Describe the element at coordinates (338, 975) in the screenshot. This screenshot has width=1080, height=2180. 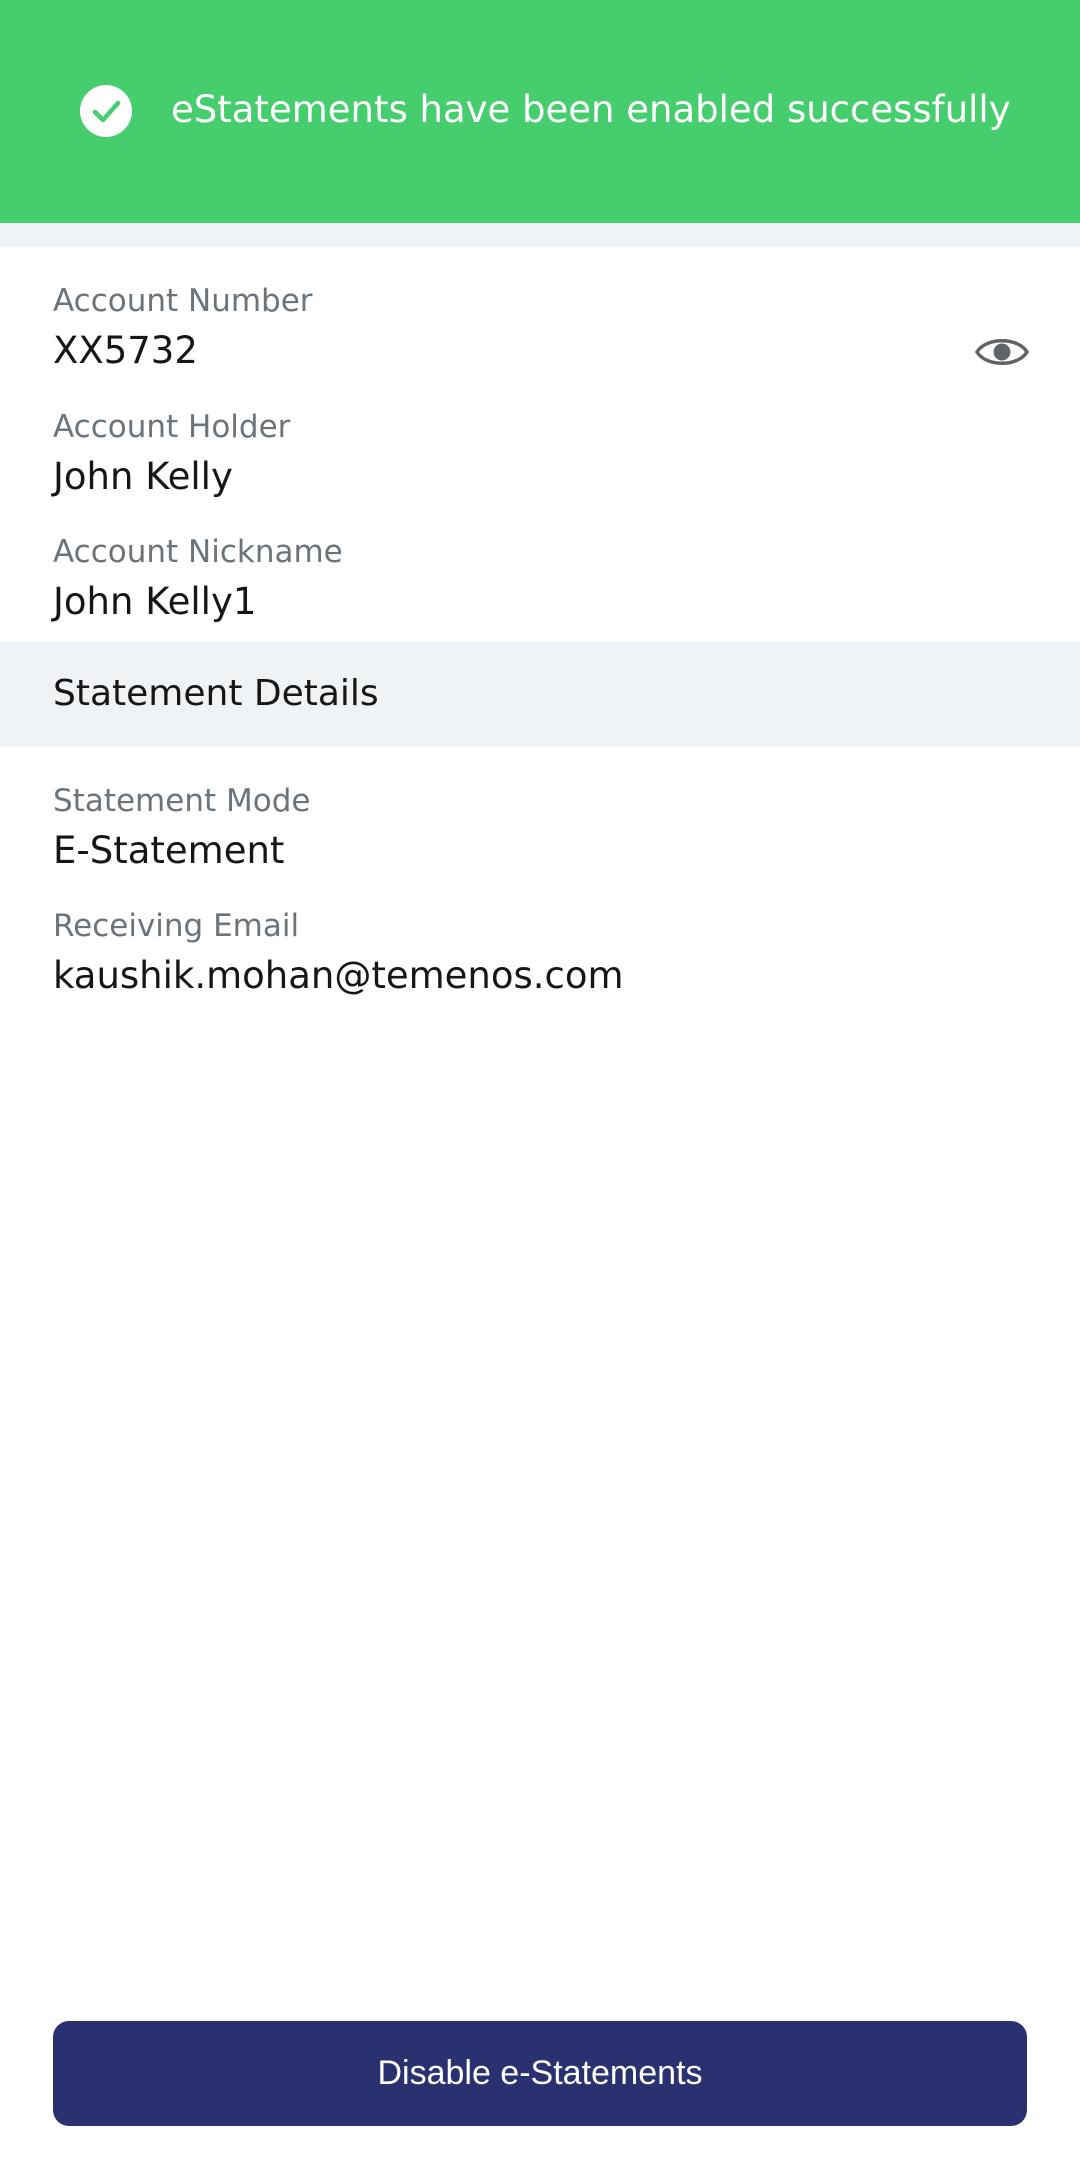
I see `receiving-email-value: kaushik.mohan@temenos.com` at that location.